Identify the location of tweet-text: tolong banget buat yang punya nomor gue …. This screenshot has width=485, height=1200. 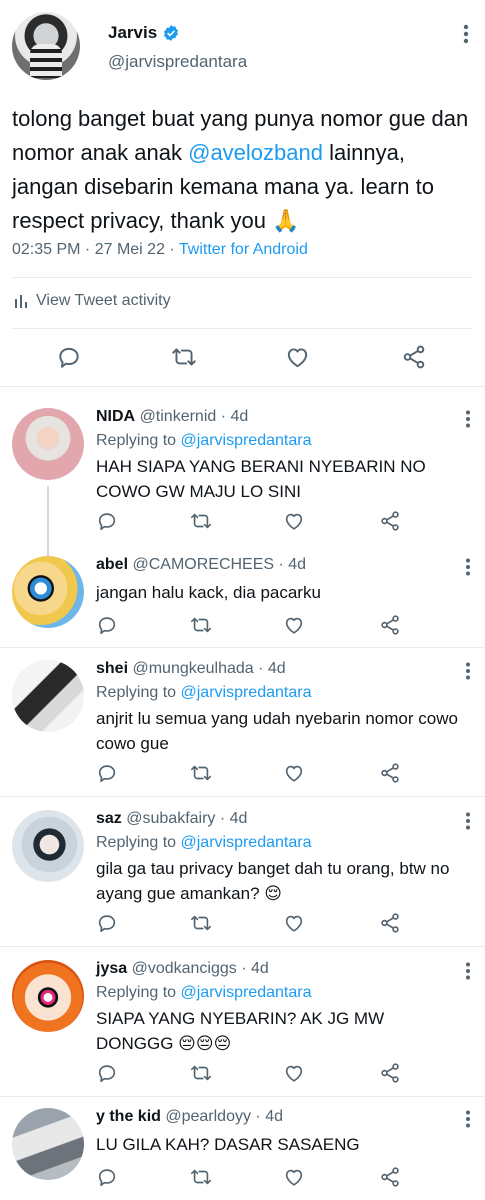
(242, 170).